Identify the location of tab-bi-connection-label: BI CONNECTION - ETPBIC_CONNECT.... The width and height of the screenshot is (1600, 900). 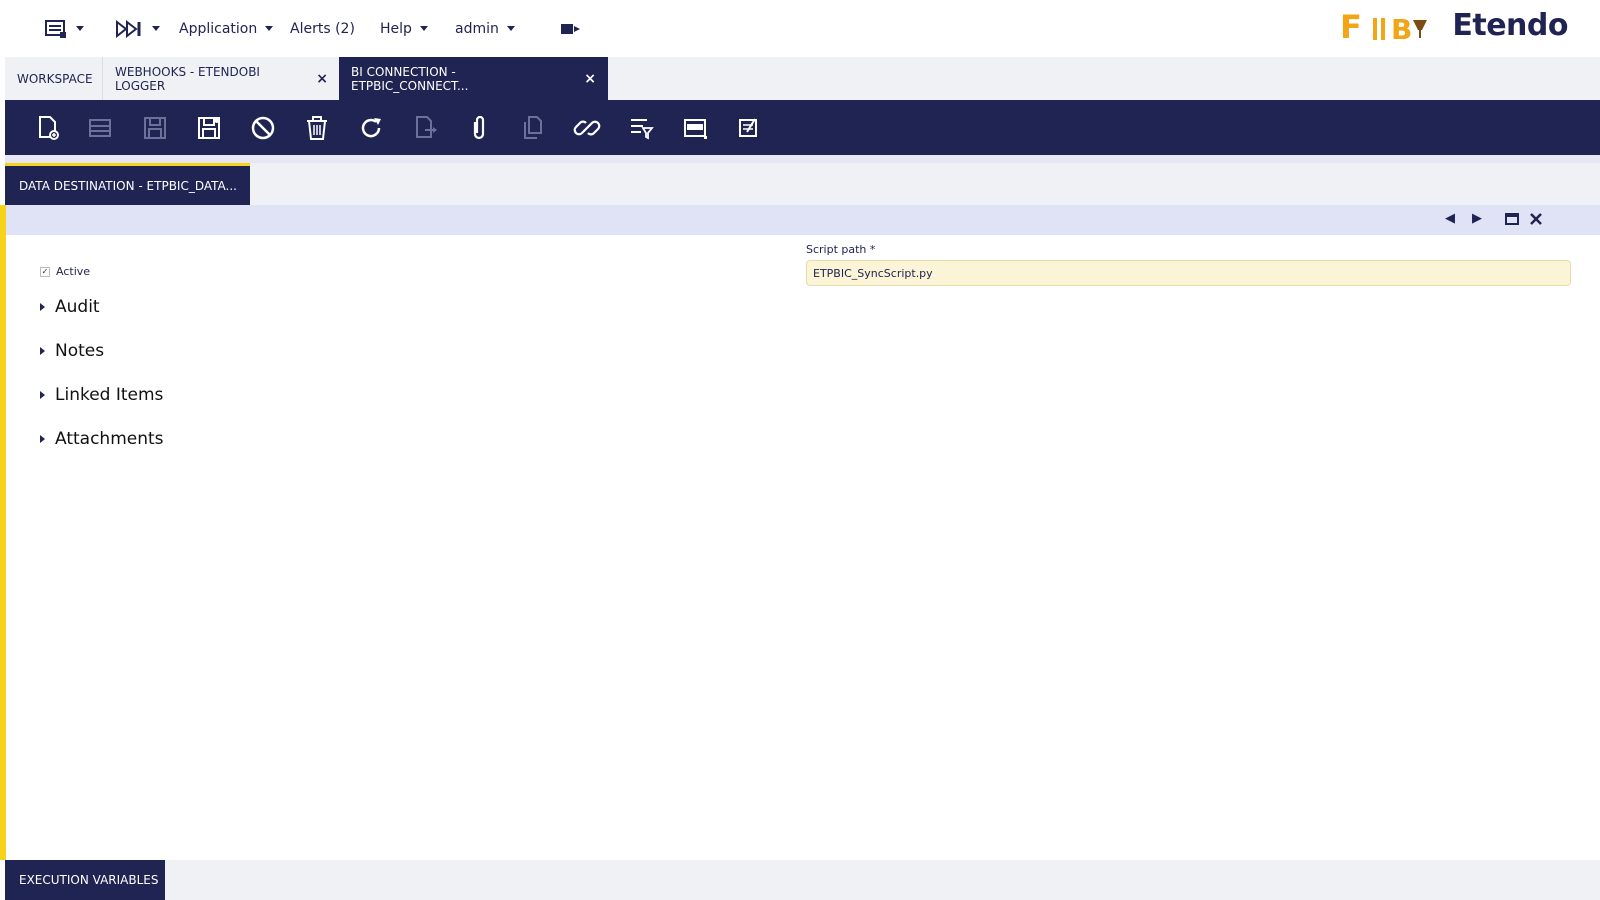
(410, 78).